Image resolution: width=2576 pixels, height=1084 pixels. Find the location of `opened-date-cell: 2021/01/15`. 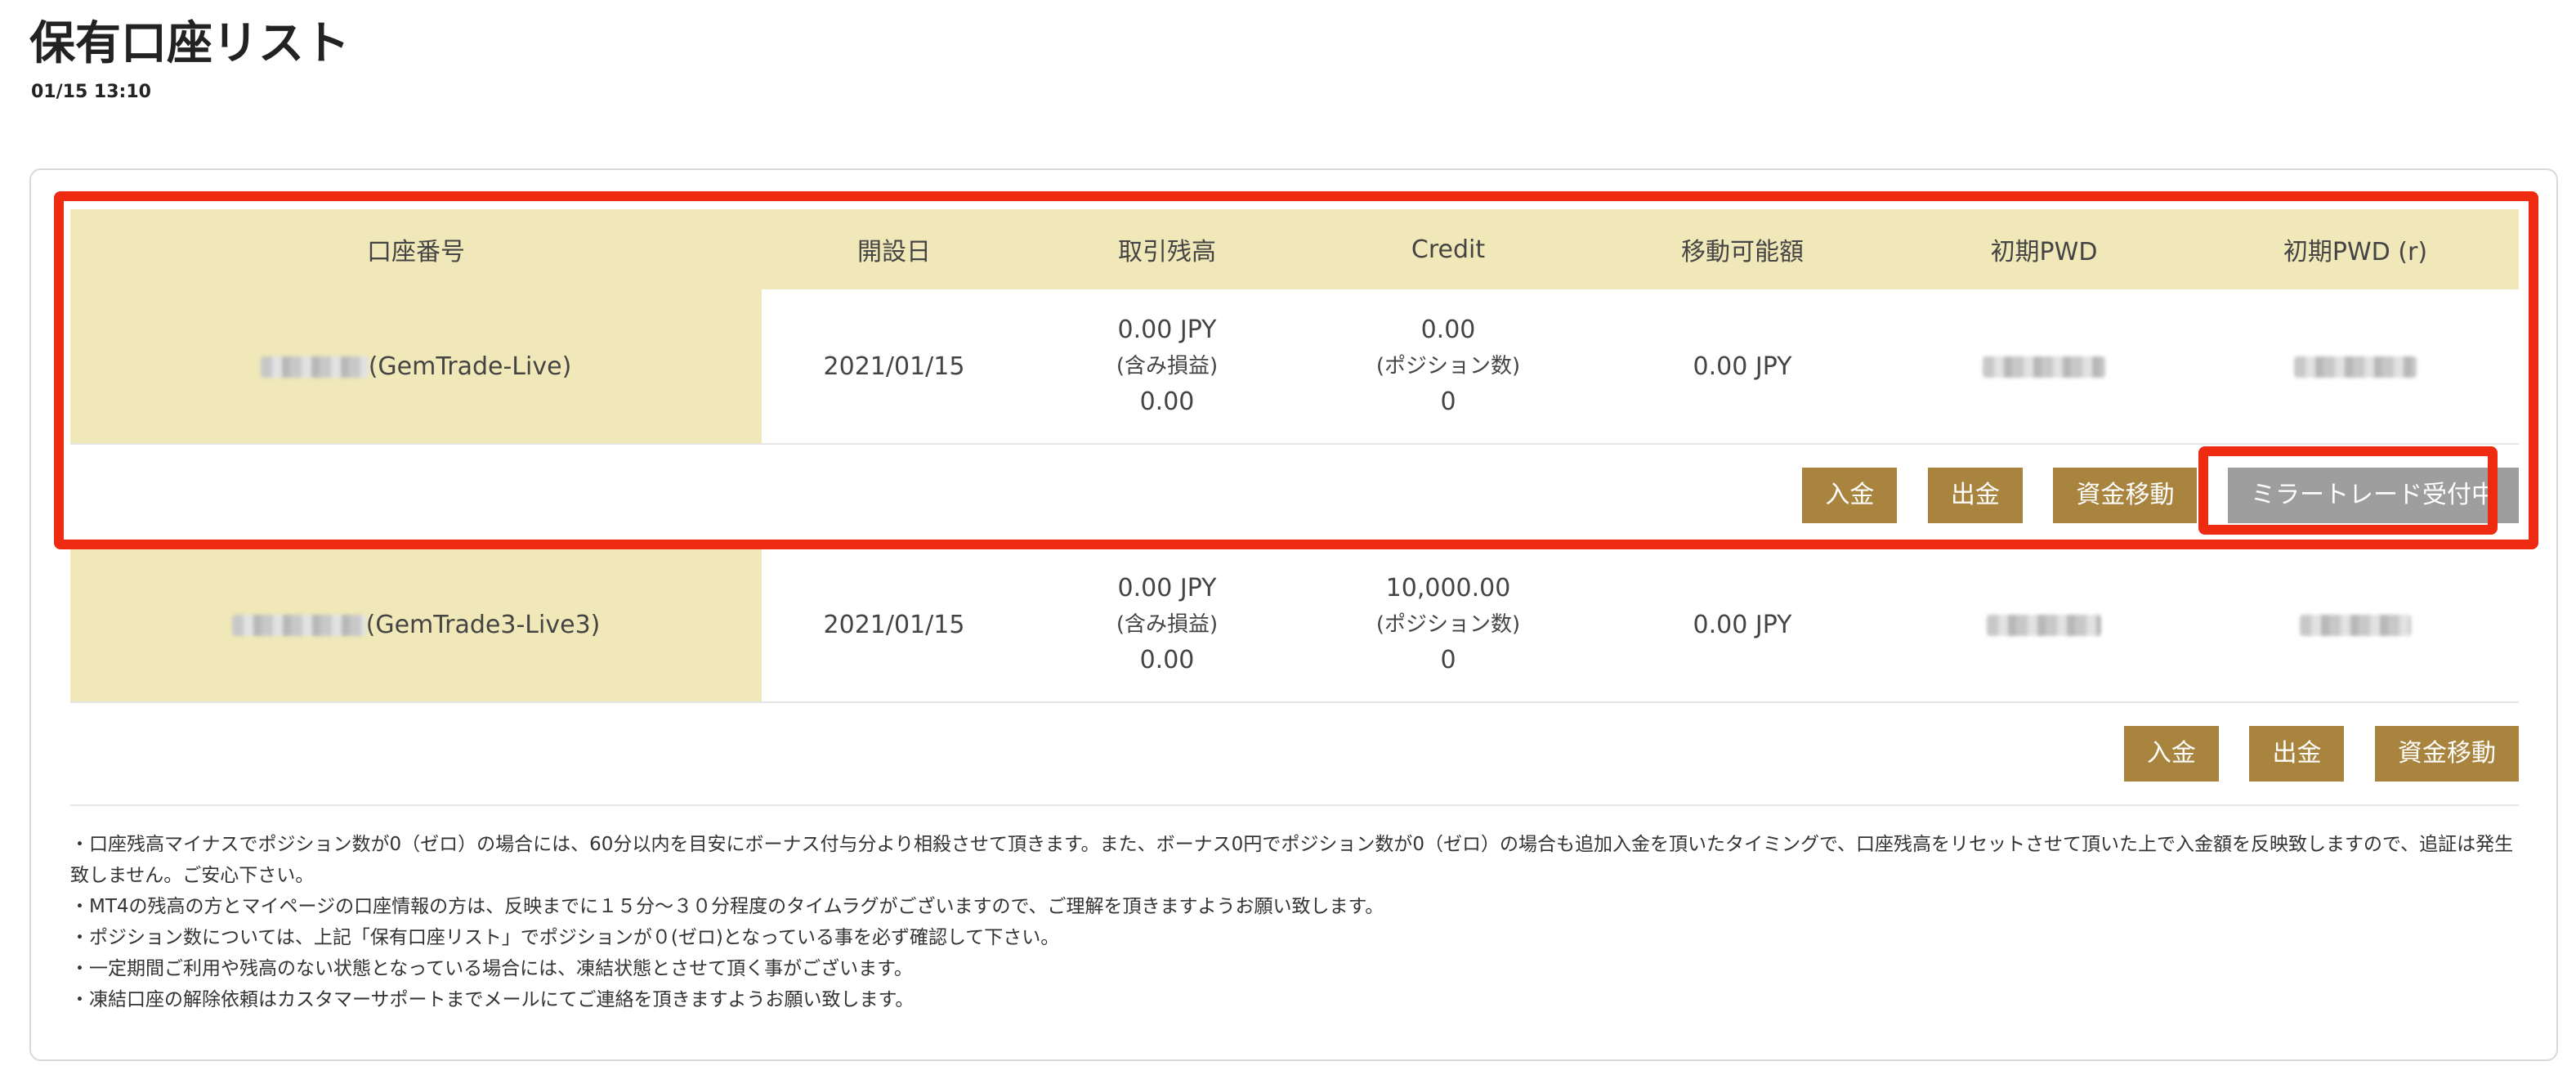

opened-date-cell: 2021/01/15 is located at coordinates (894, 625).